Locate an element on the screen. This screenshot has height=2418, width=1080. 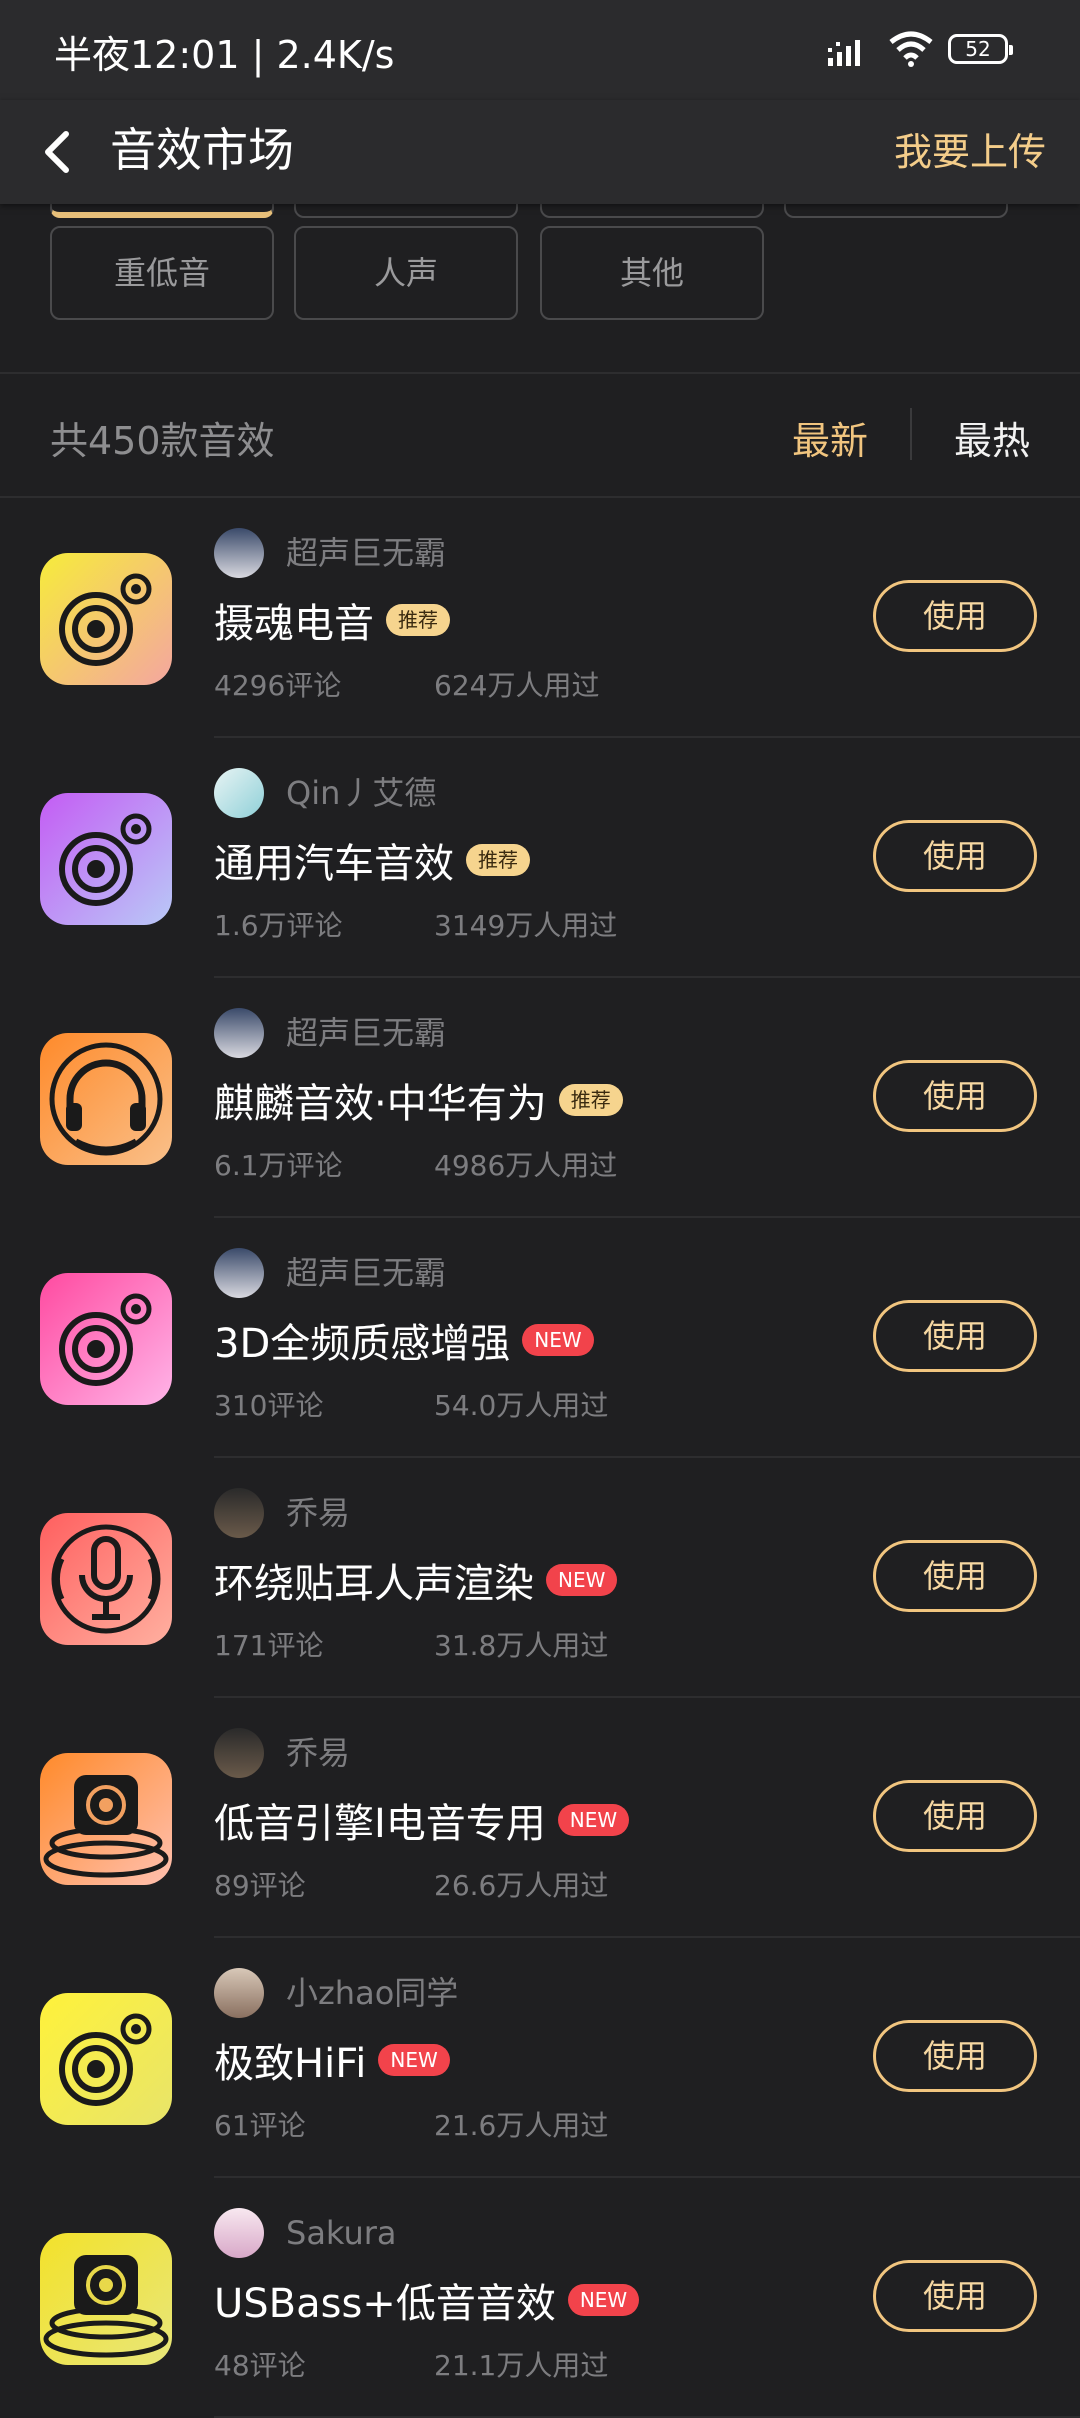
comment-count: 4296评论 is located at coordinates (278, 685).